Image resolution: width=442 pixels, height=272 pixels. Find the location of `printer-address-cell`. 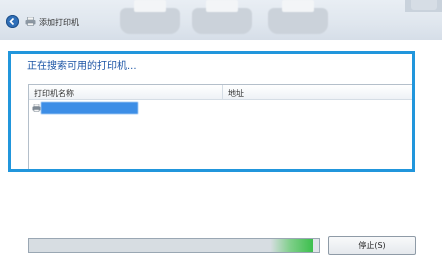

printer-address-cell is located at coordinates (296, 109).